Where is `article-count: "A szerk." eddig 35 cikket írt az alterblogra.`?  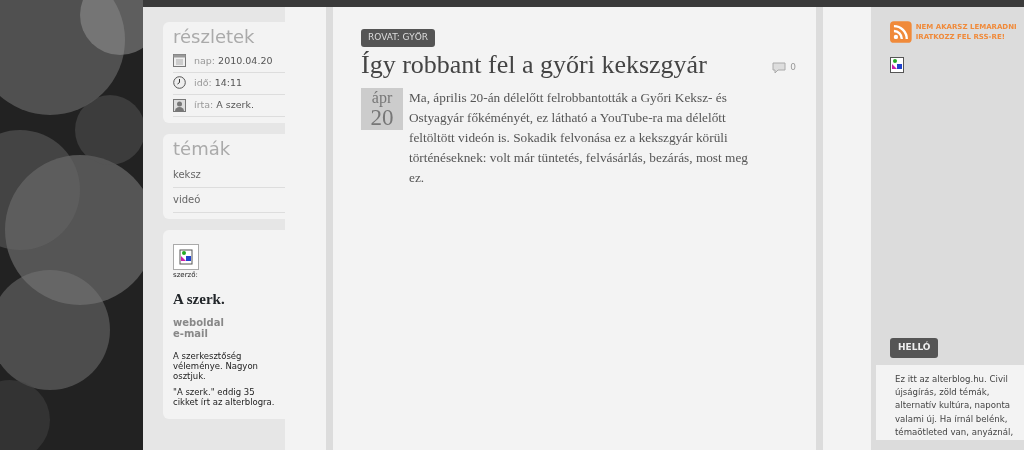
article-count: "A szerk." eddig 35 cikket írt az alterblogra. is located at coordinates (224, 396).